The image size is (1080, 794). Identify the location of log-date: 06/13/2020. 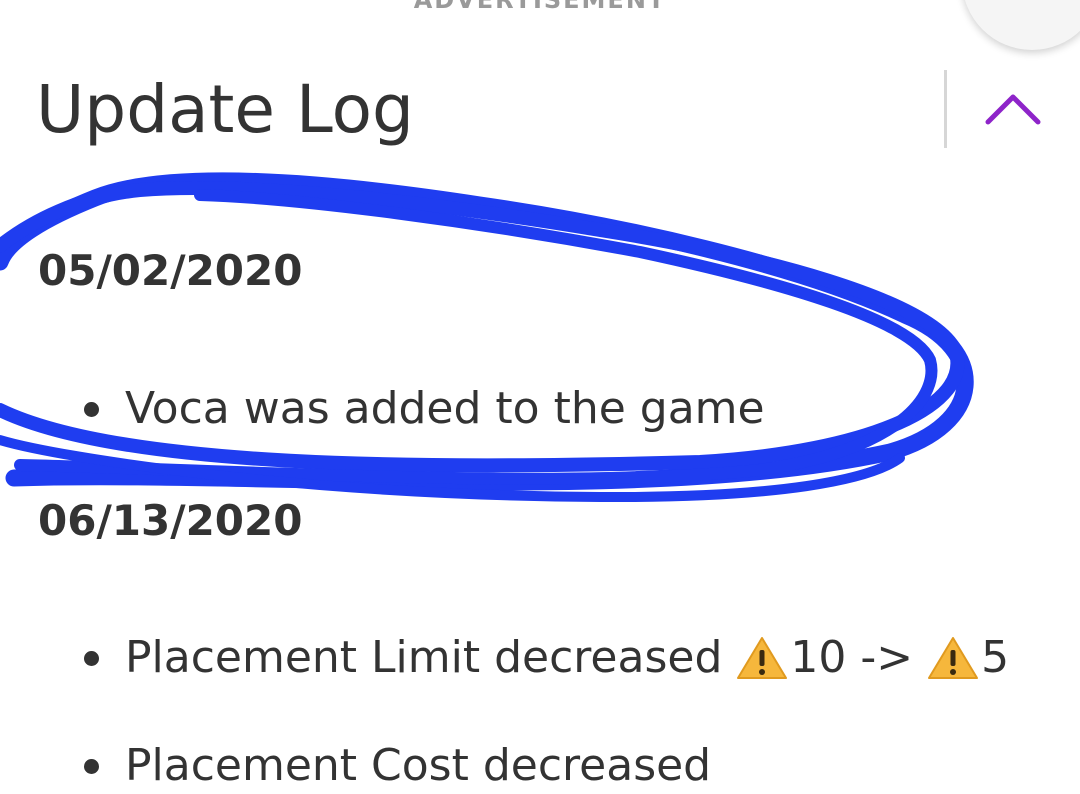
(170, 520).